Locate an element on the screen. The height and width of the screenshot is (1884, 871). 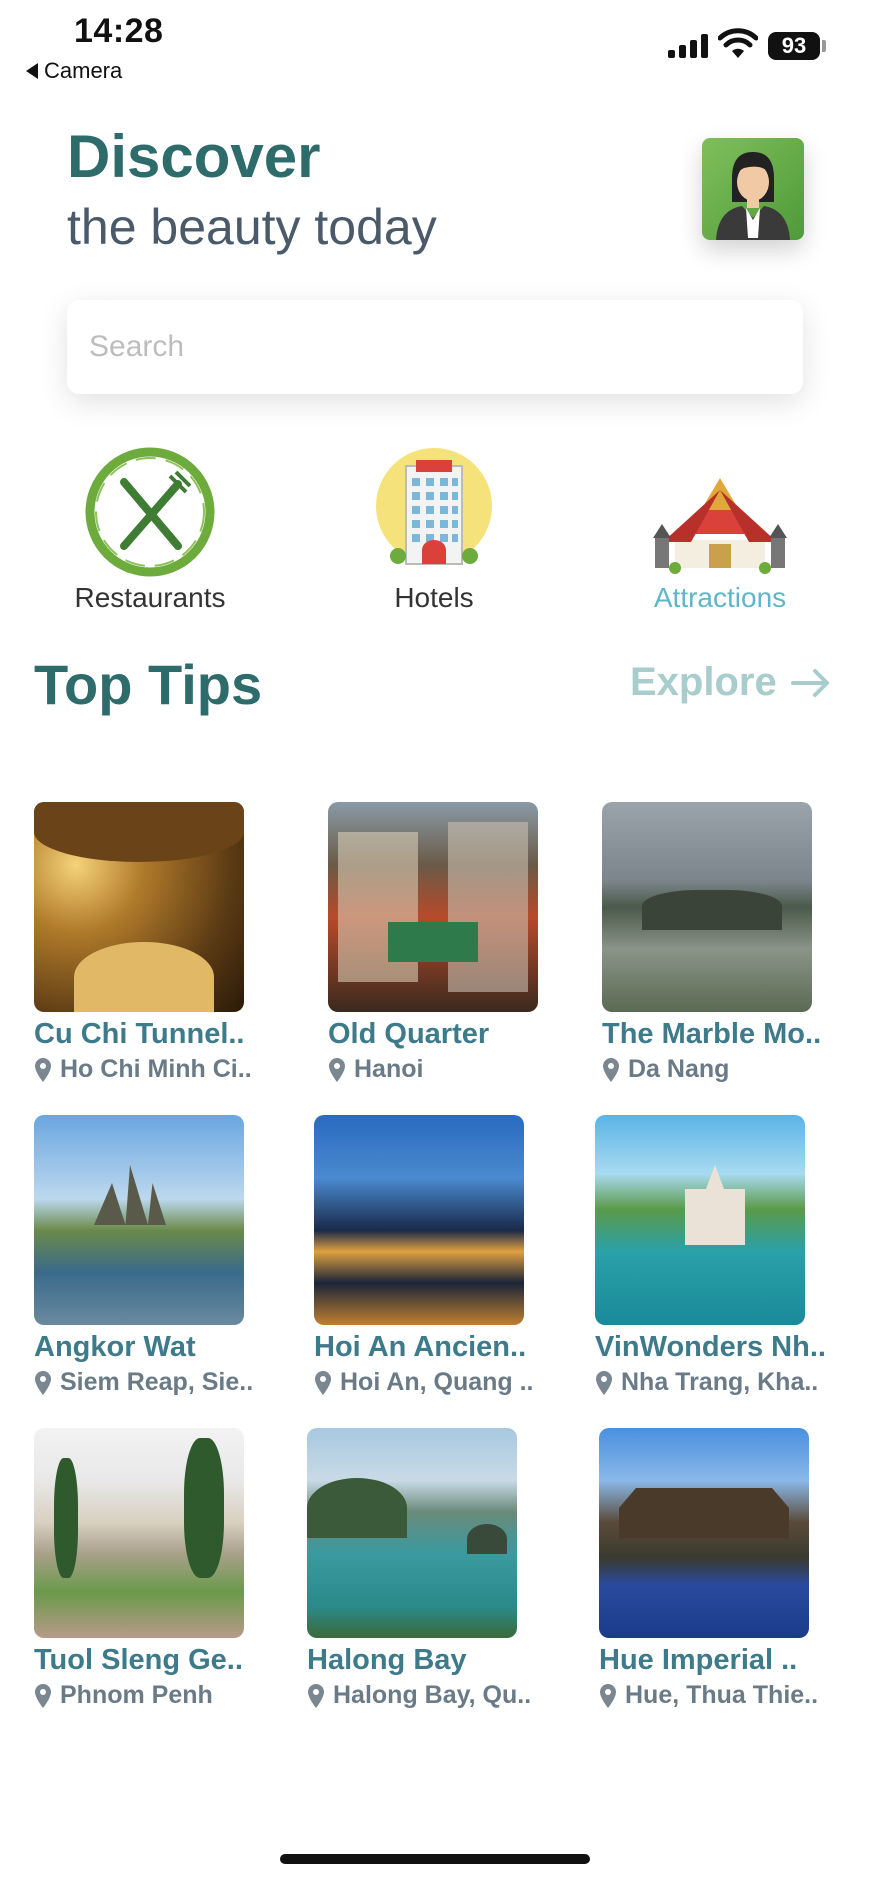
tip-location: Halong Bay, Qu.. is located at coordinates (427, 1695).